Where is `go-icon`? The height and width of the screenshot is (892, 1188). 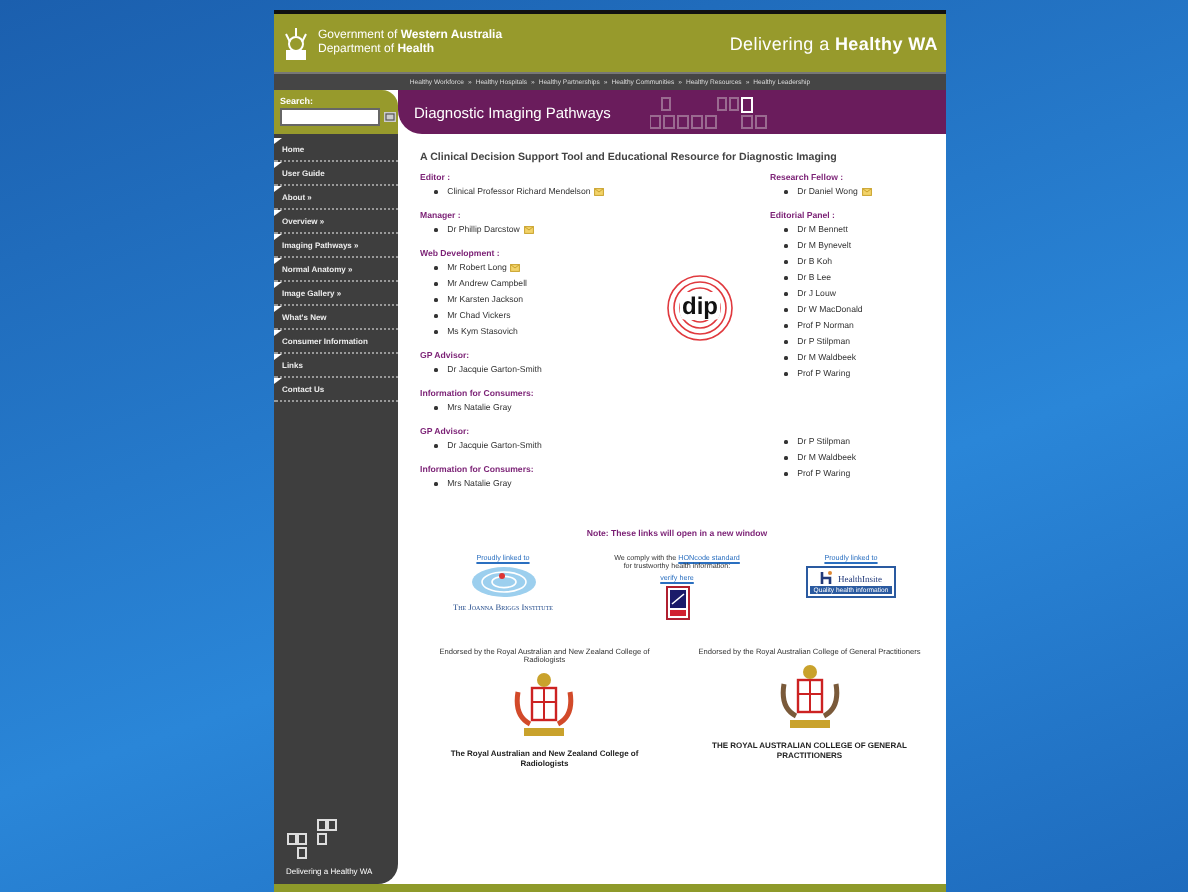
go-icon is located at coordinates (390, 117).